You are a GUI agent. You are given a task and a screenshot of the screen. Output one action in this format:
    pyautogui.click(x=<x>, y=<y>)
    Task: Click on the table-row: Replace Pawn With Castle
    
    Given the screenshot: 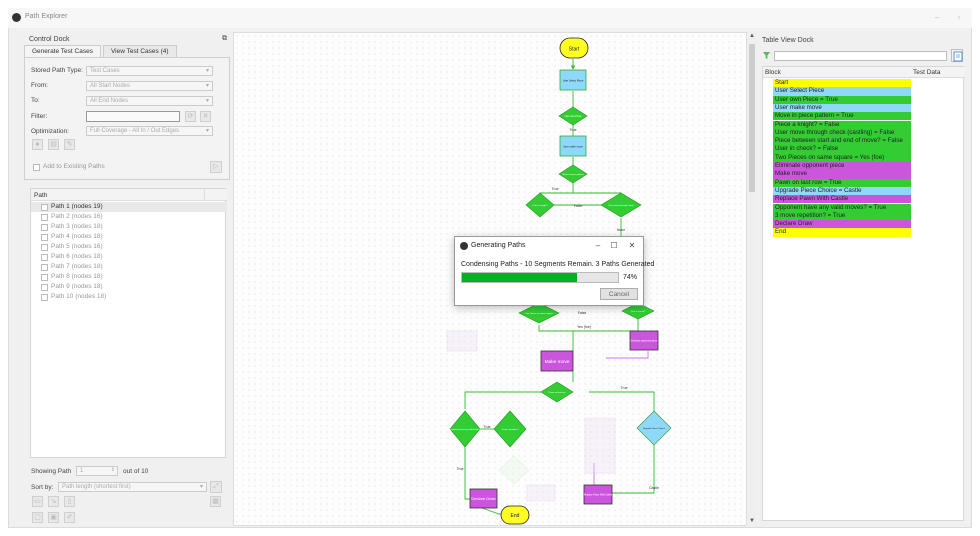 What is the action you would take?
    pyautogui.click(x=842, y=199)
    